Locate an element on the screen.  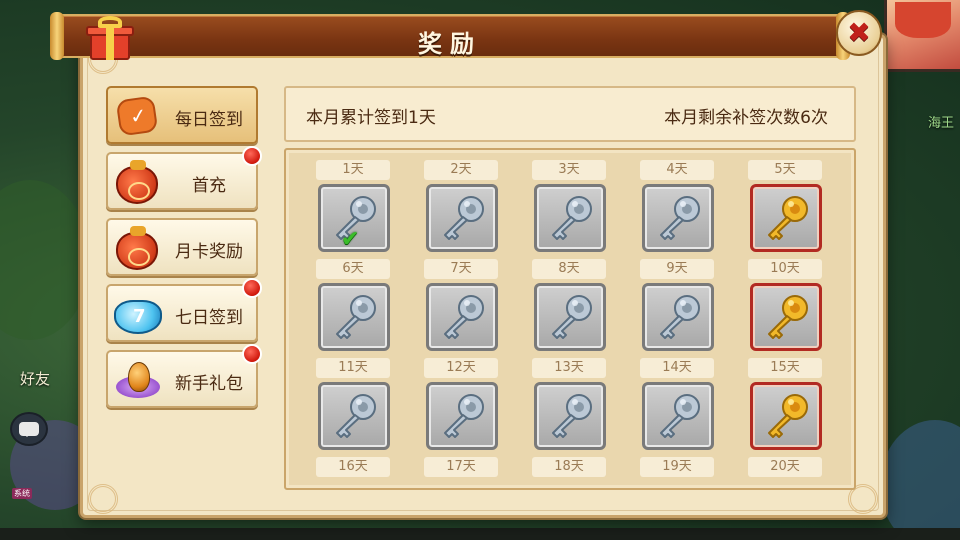
tab-daily-sign-in: 每日签到 is located at coordinates (182, 115).